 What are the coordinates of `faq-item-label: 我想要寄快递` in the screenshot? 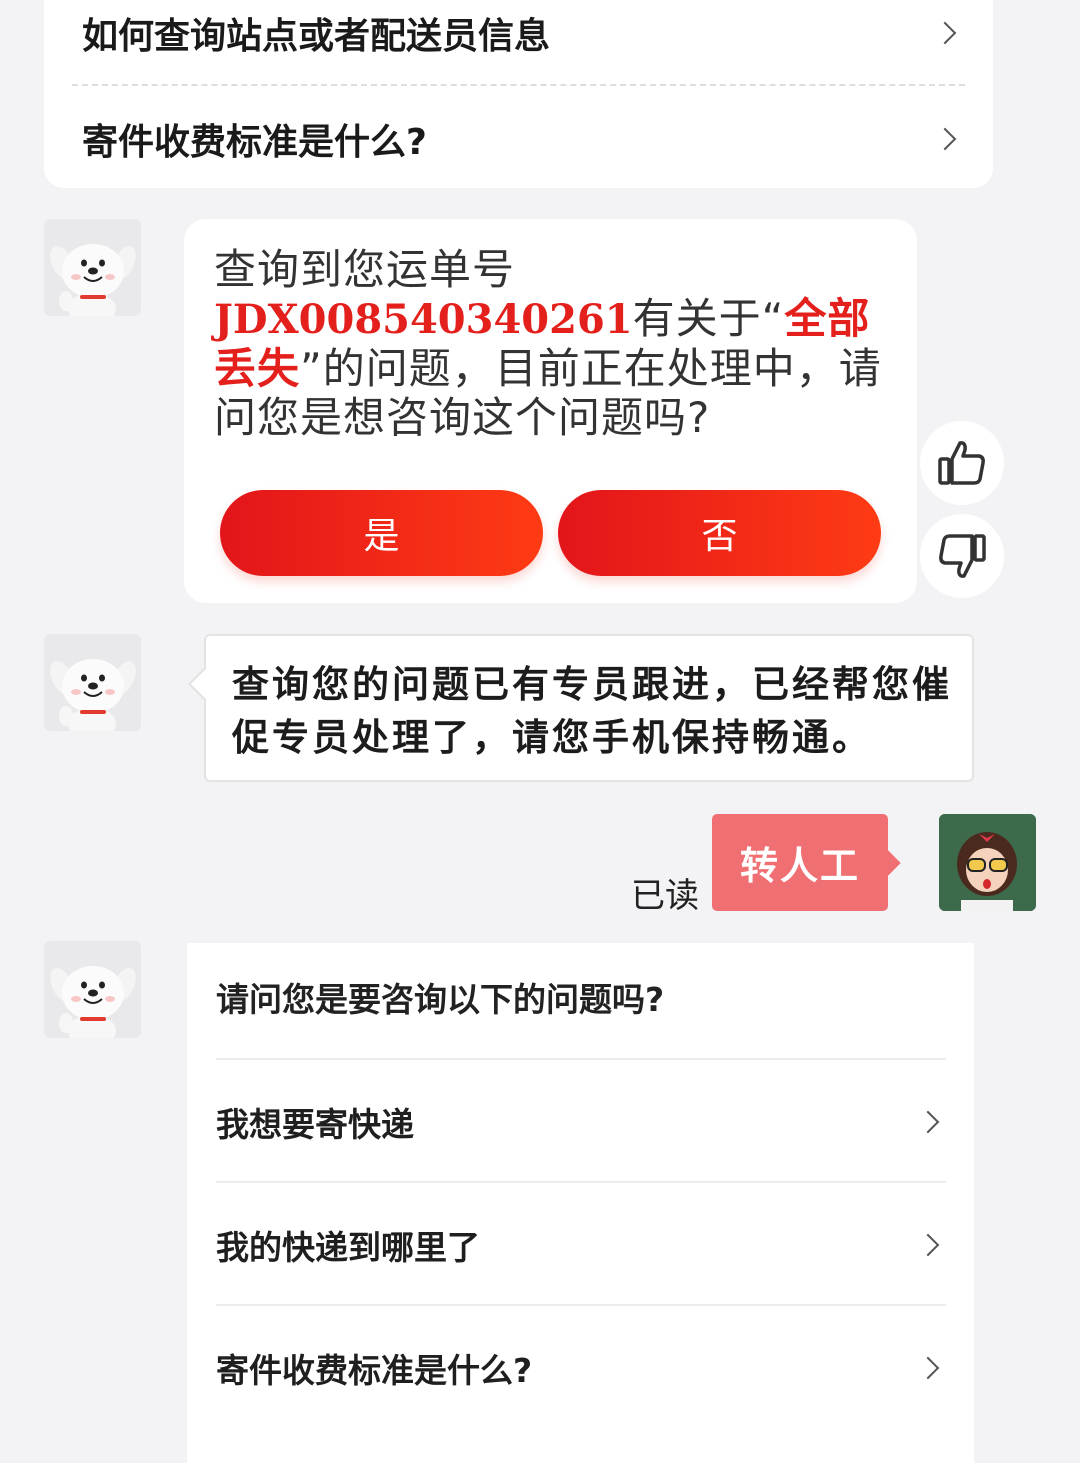 It's located at (315, 1124).